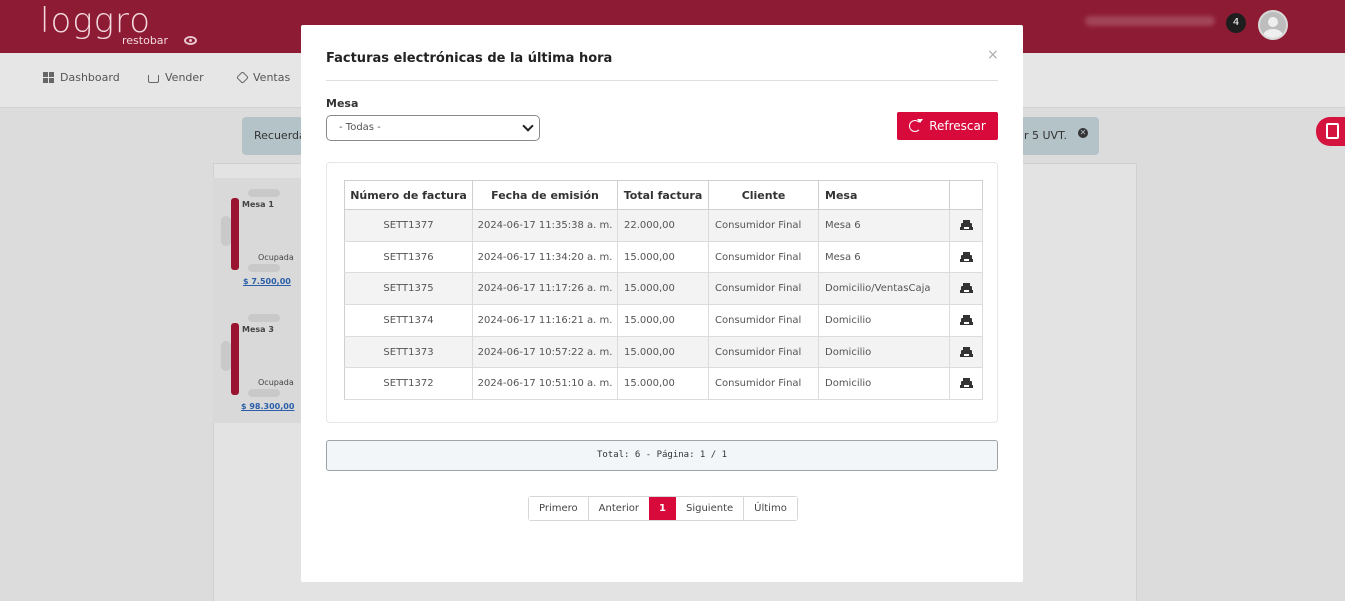  What do you see at coordinates (545, 225) in the screenshot?
I see `invoice-date: 2024-06-17 11:35:38 a. m.` at bounding box center [545, 225].